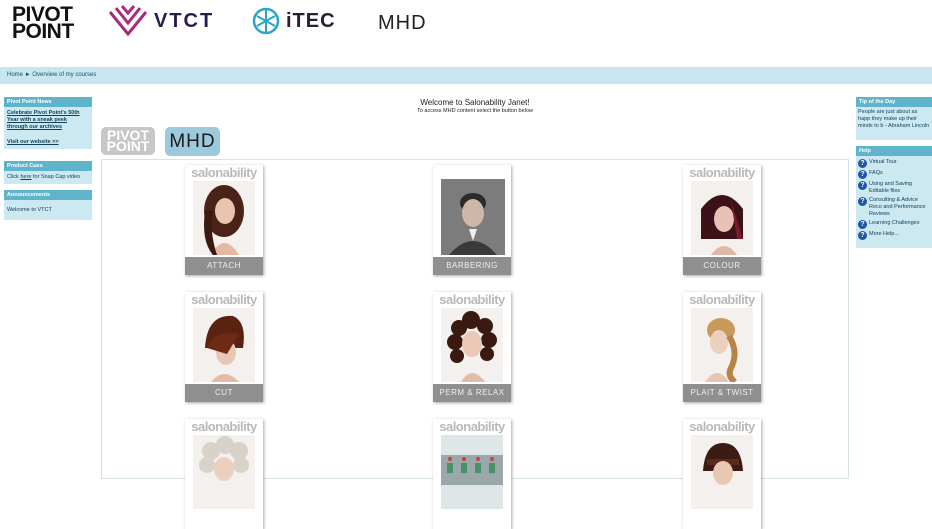 The height and width of the screenshot is (529, 932). Describe the element at coordinates (311, 20) in the screenshot. I see `itec-logo-text: iTEC` at that location.